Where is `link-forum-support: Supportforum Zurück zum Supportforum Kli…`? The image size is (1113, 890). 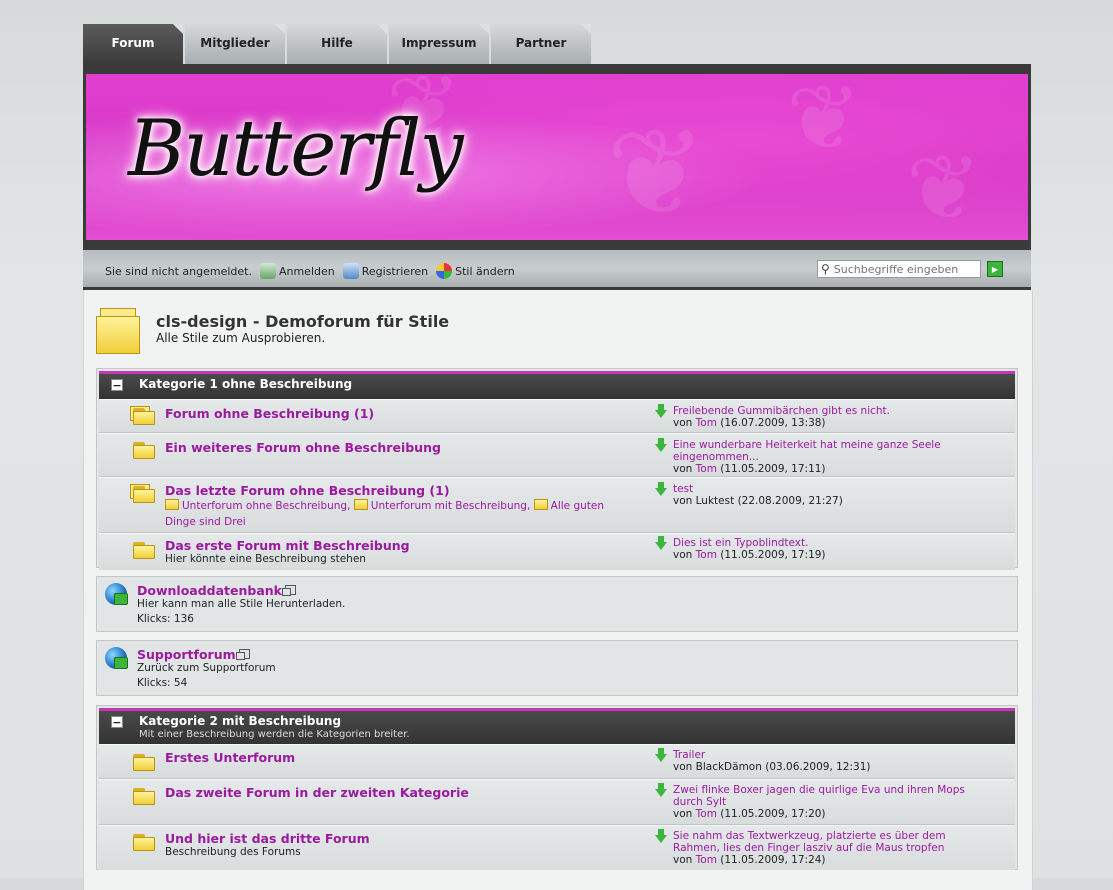
link-forum-support: Supportforum Zurück zum Supportforum Kli… is located at coordinates (557, 668).